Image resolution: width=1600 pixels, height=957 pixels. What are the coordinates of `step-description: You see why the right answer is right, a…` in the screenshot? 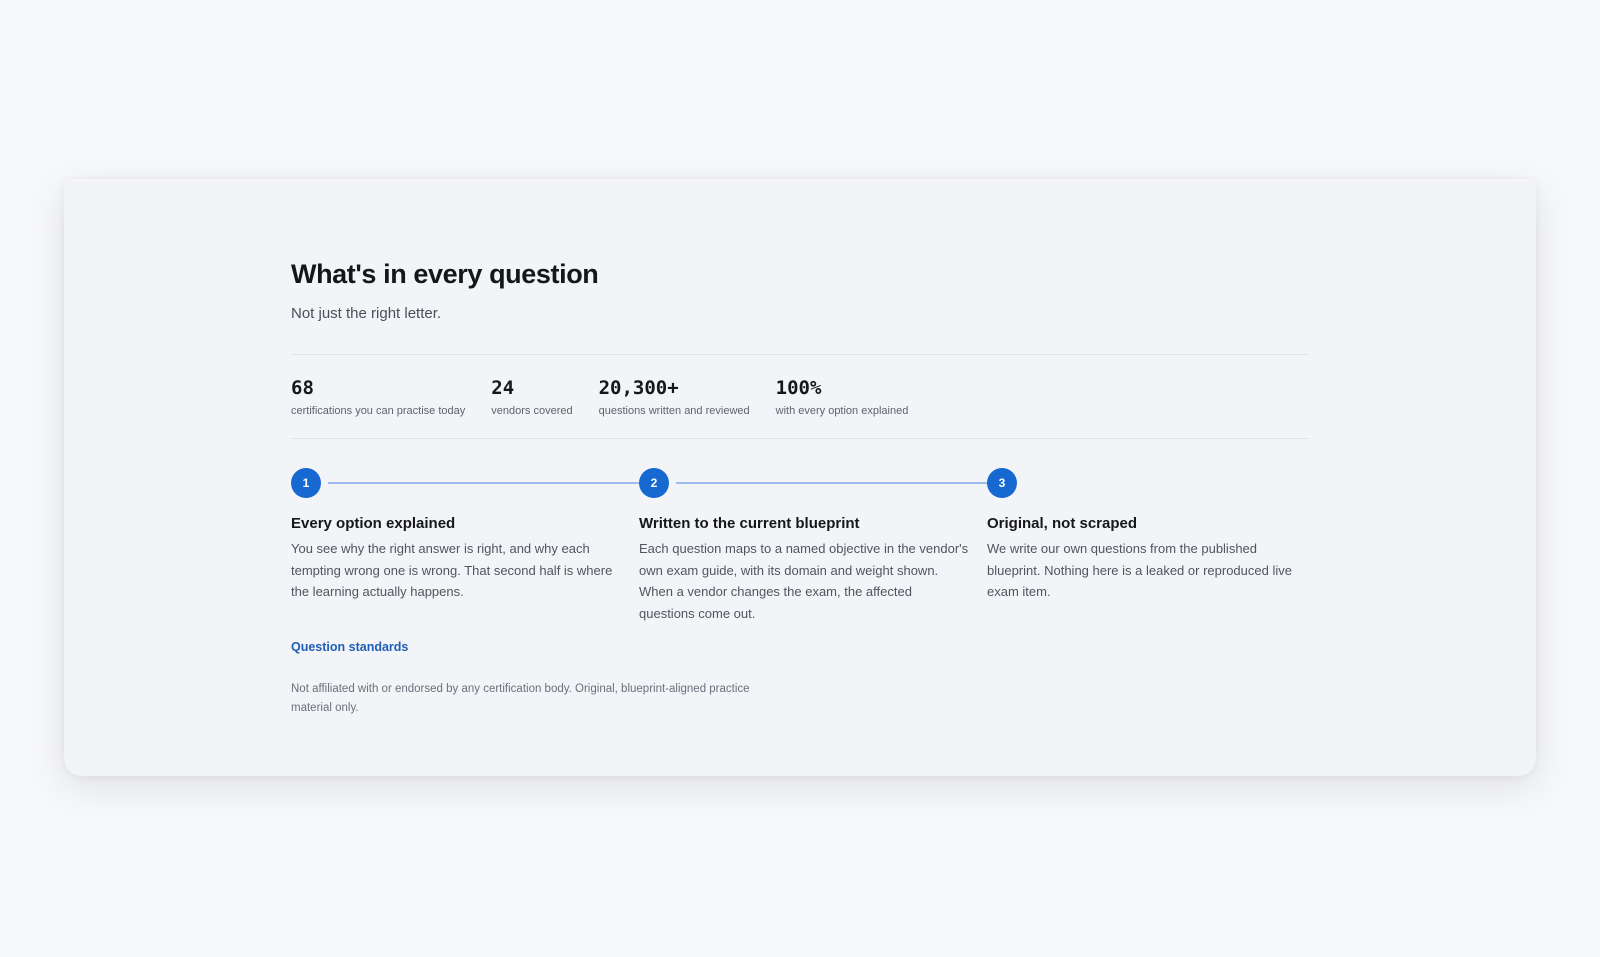 It's located at (452, 570).